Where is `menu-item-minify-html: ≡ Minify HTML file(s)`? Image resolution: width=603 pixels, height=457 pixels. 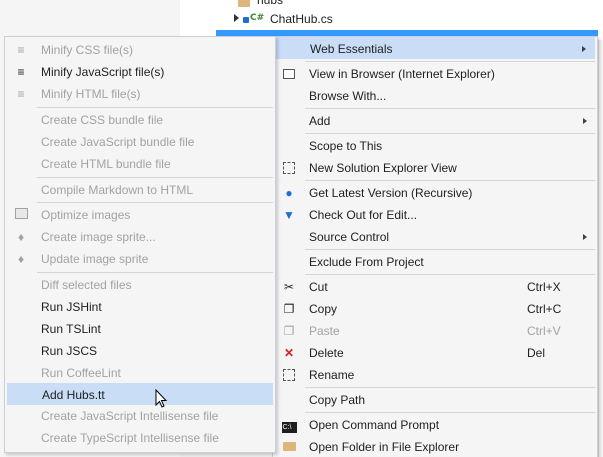
menu-item-minify-html: ≡ Minify HTML file(s) is located at coordinates (140, 94).